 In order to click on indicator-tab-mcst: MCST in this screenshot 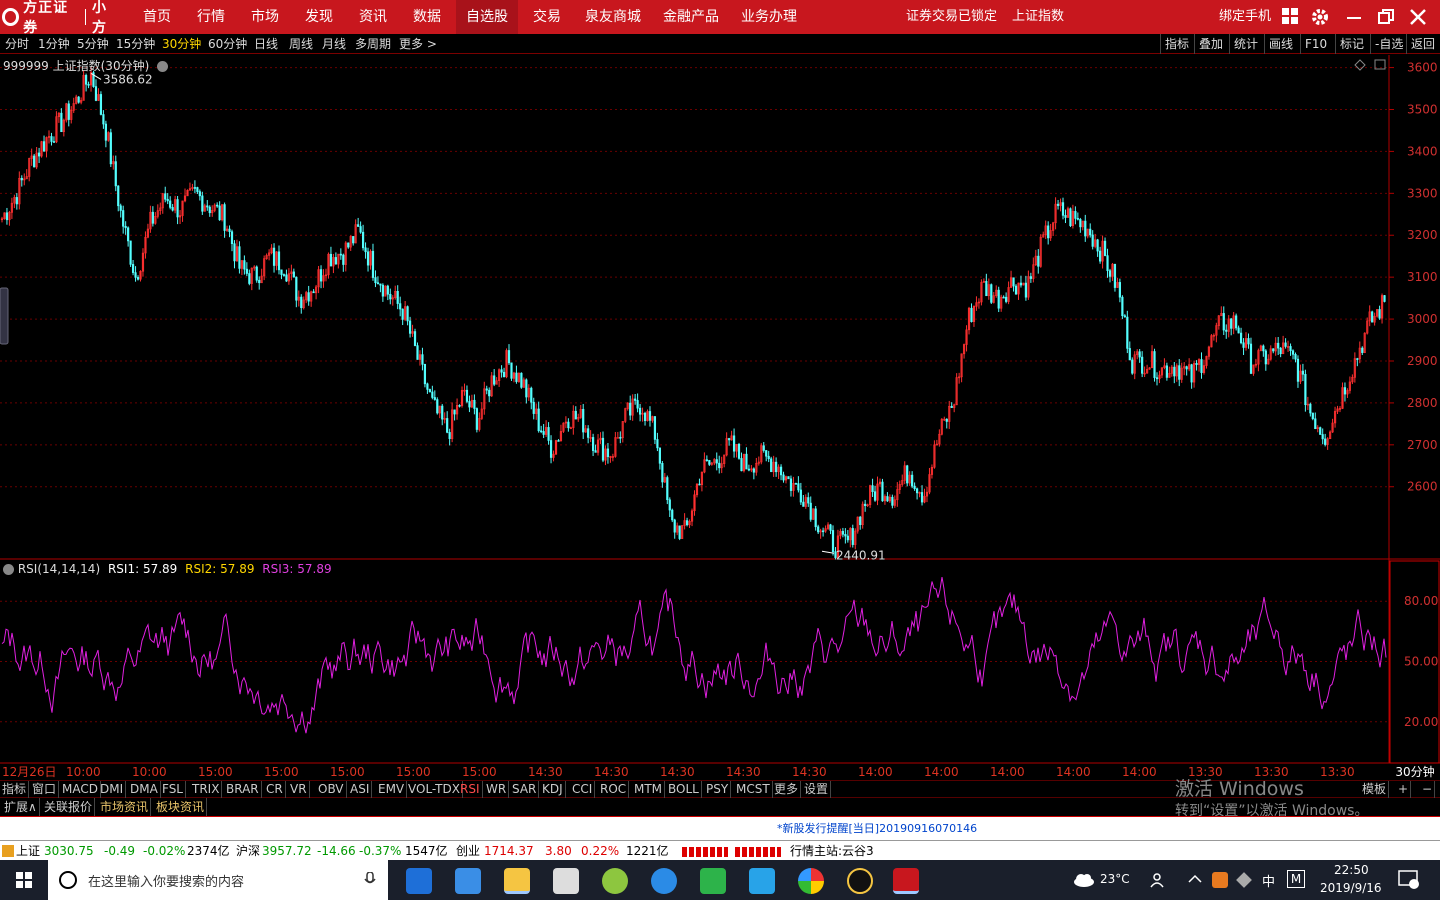, I will do `click(753, 789)`.